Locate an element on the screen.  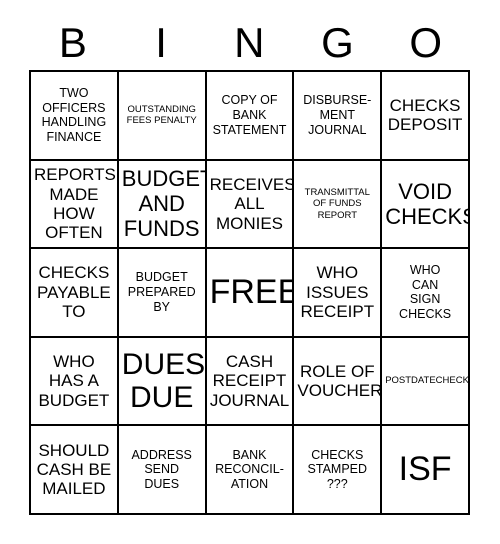
bingo-cell: POSTDATECHECKS is located at coordinates (426, 382).